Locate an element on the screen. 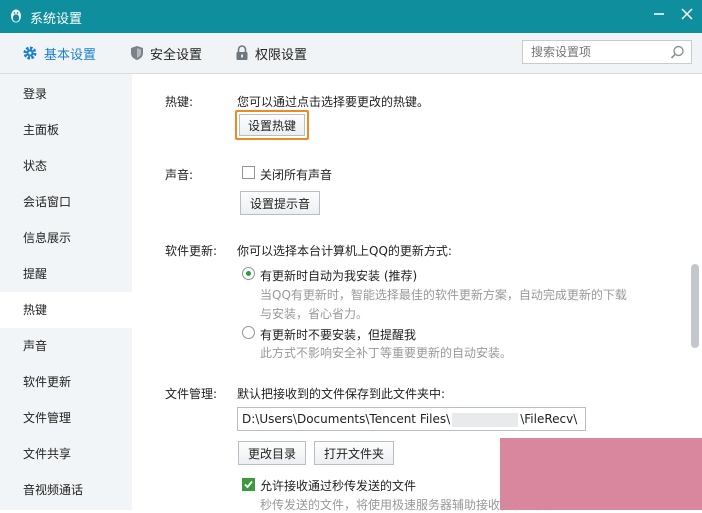 The height and width of the screenshot is (513, 702). hotkey-section-label: 热键: is located at coordinates (179, 102).